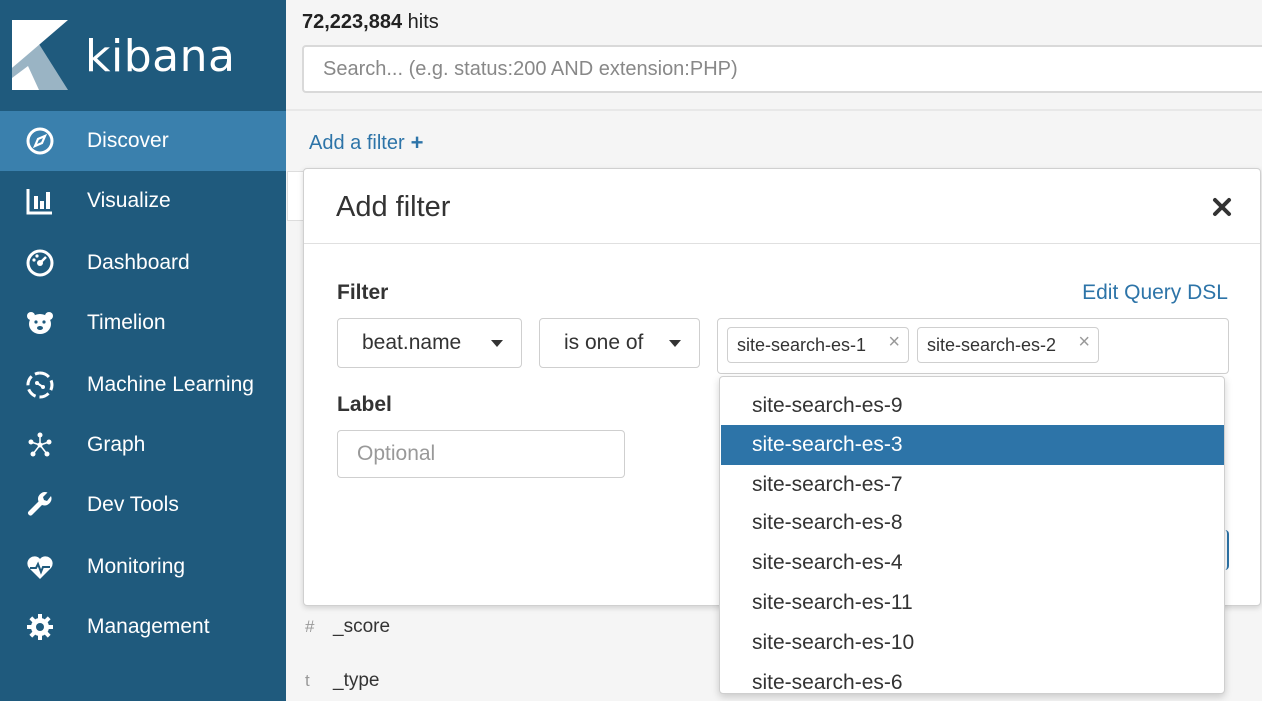 This screenshot has width=1262, height=701. What do you see at coordinates (362, 626) in the screenshot?
I see `field-name: _score` at bounding box center [362, 626].